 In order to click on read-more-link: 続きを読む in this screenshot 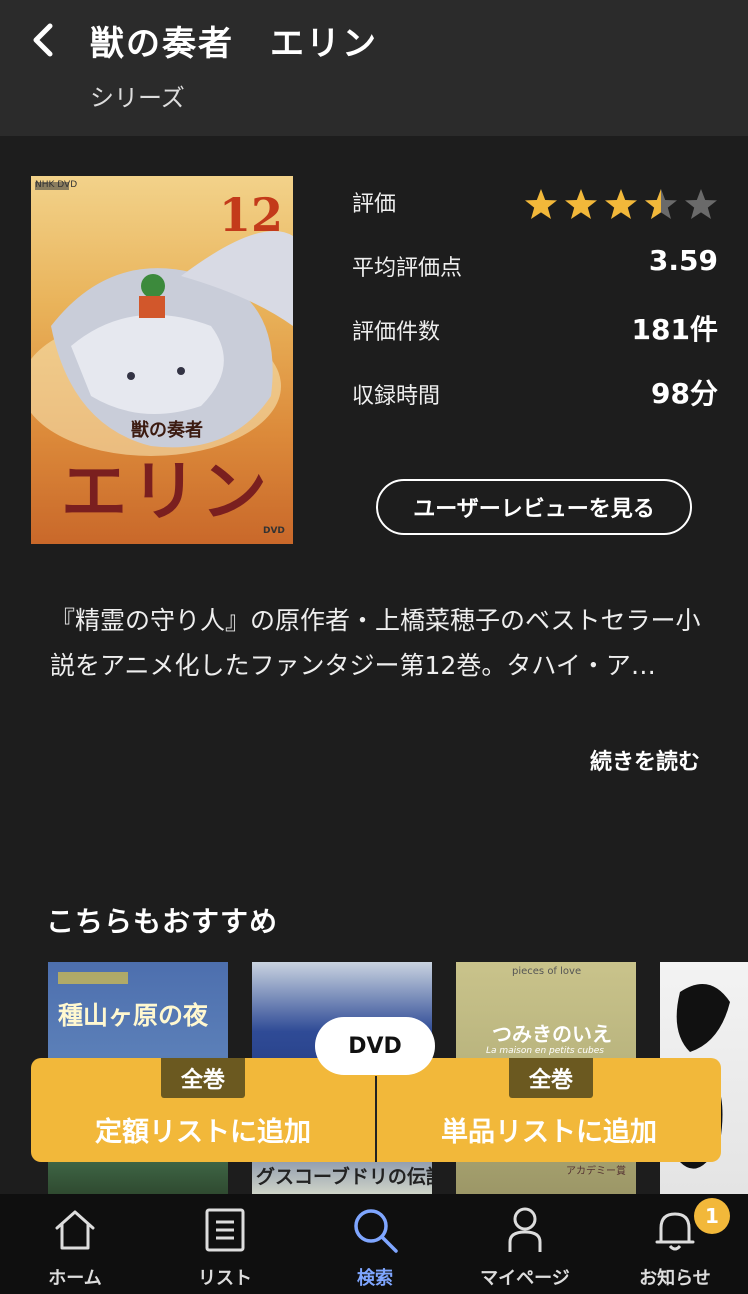, I will do `click(645, 760)`.